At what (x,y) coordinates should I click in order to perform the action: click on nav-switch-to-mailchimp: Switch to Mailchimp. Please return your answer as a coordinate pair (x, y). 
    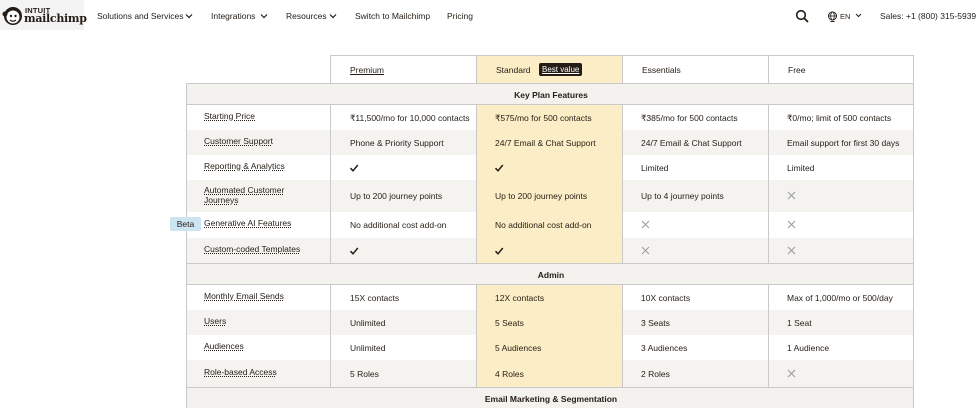
    Looking at the image, I should click on (392, 16).